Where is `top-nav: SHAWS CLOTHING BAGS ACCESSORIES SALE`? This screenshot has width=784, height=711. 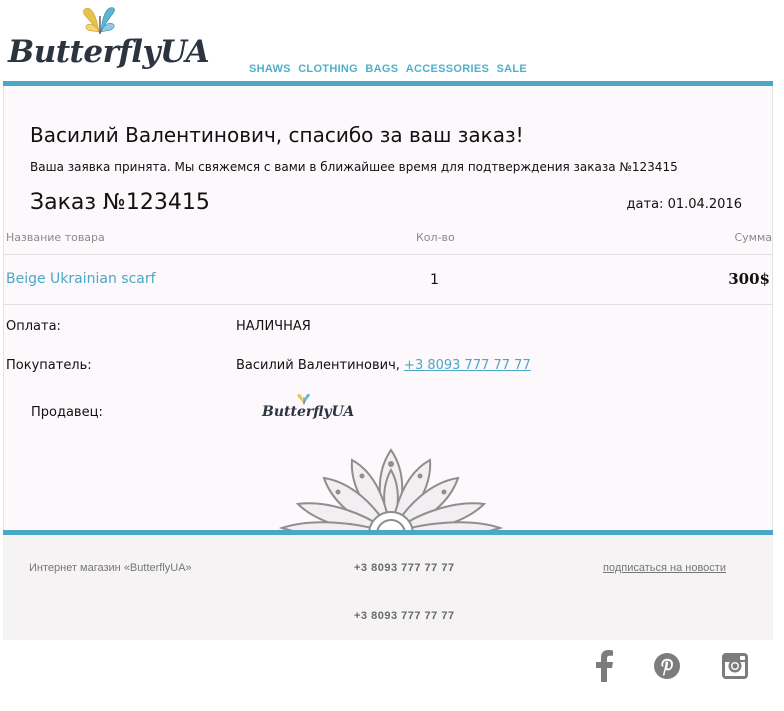
top-nav: SHAWS CLOTHING BAGS ACCESSORIES SALE is located at coordinates (388, 69).